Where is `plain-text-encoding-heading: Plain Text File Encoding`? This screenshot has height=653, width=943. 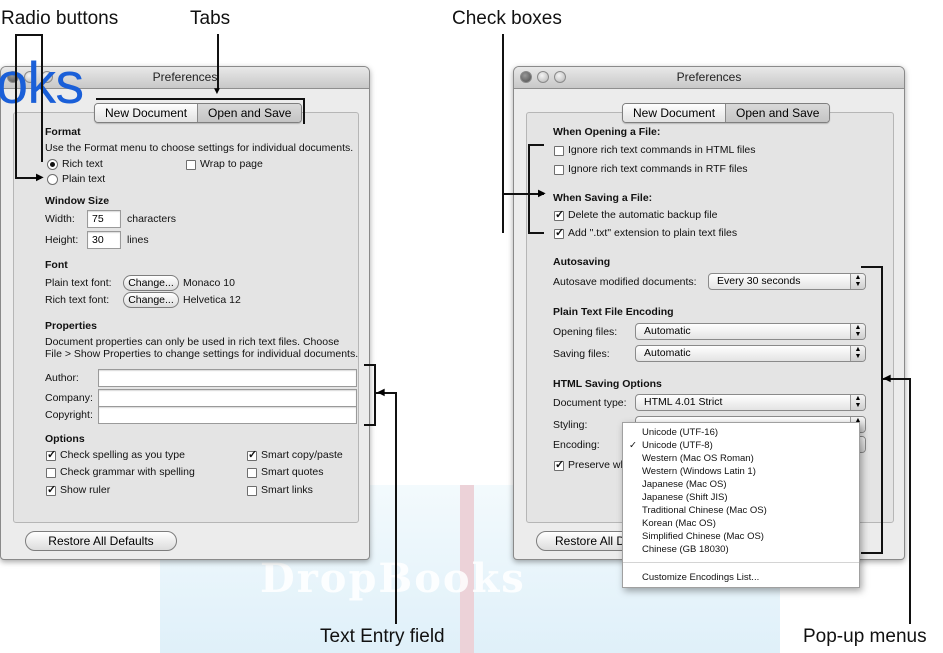 plain-text-encoding-heading: Plain Text File Encoding is located at coordinates (613, 312).